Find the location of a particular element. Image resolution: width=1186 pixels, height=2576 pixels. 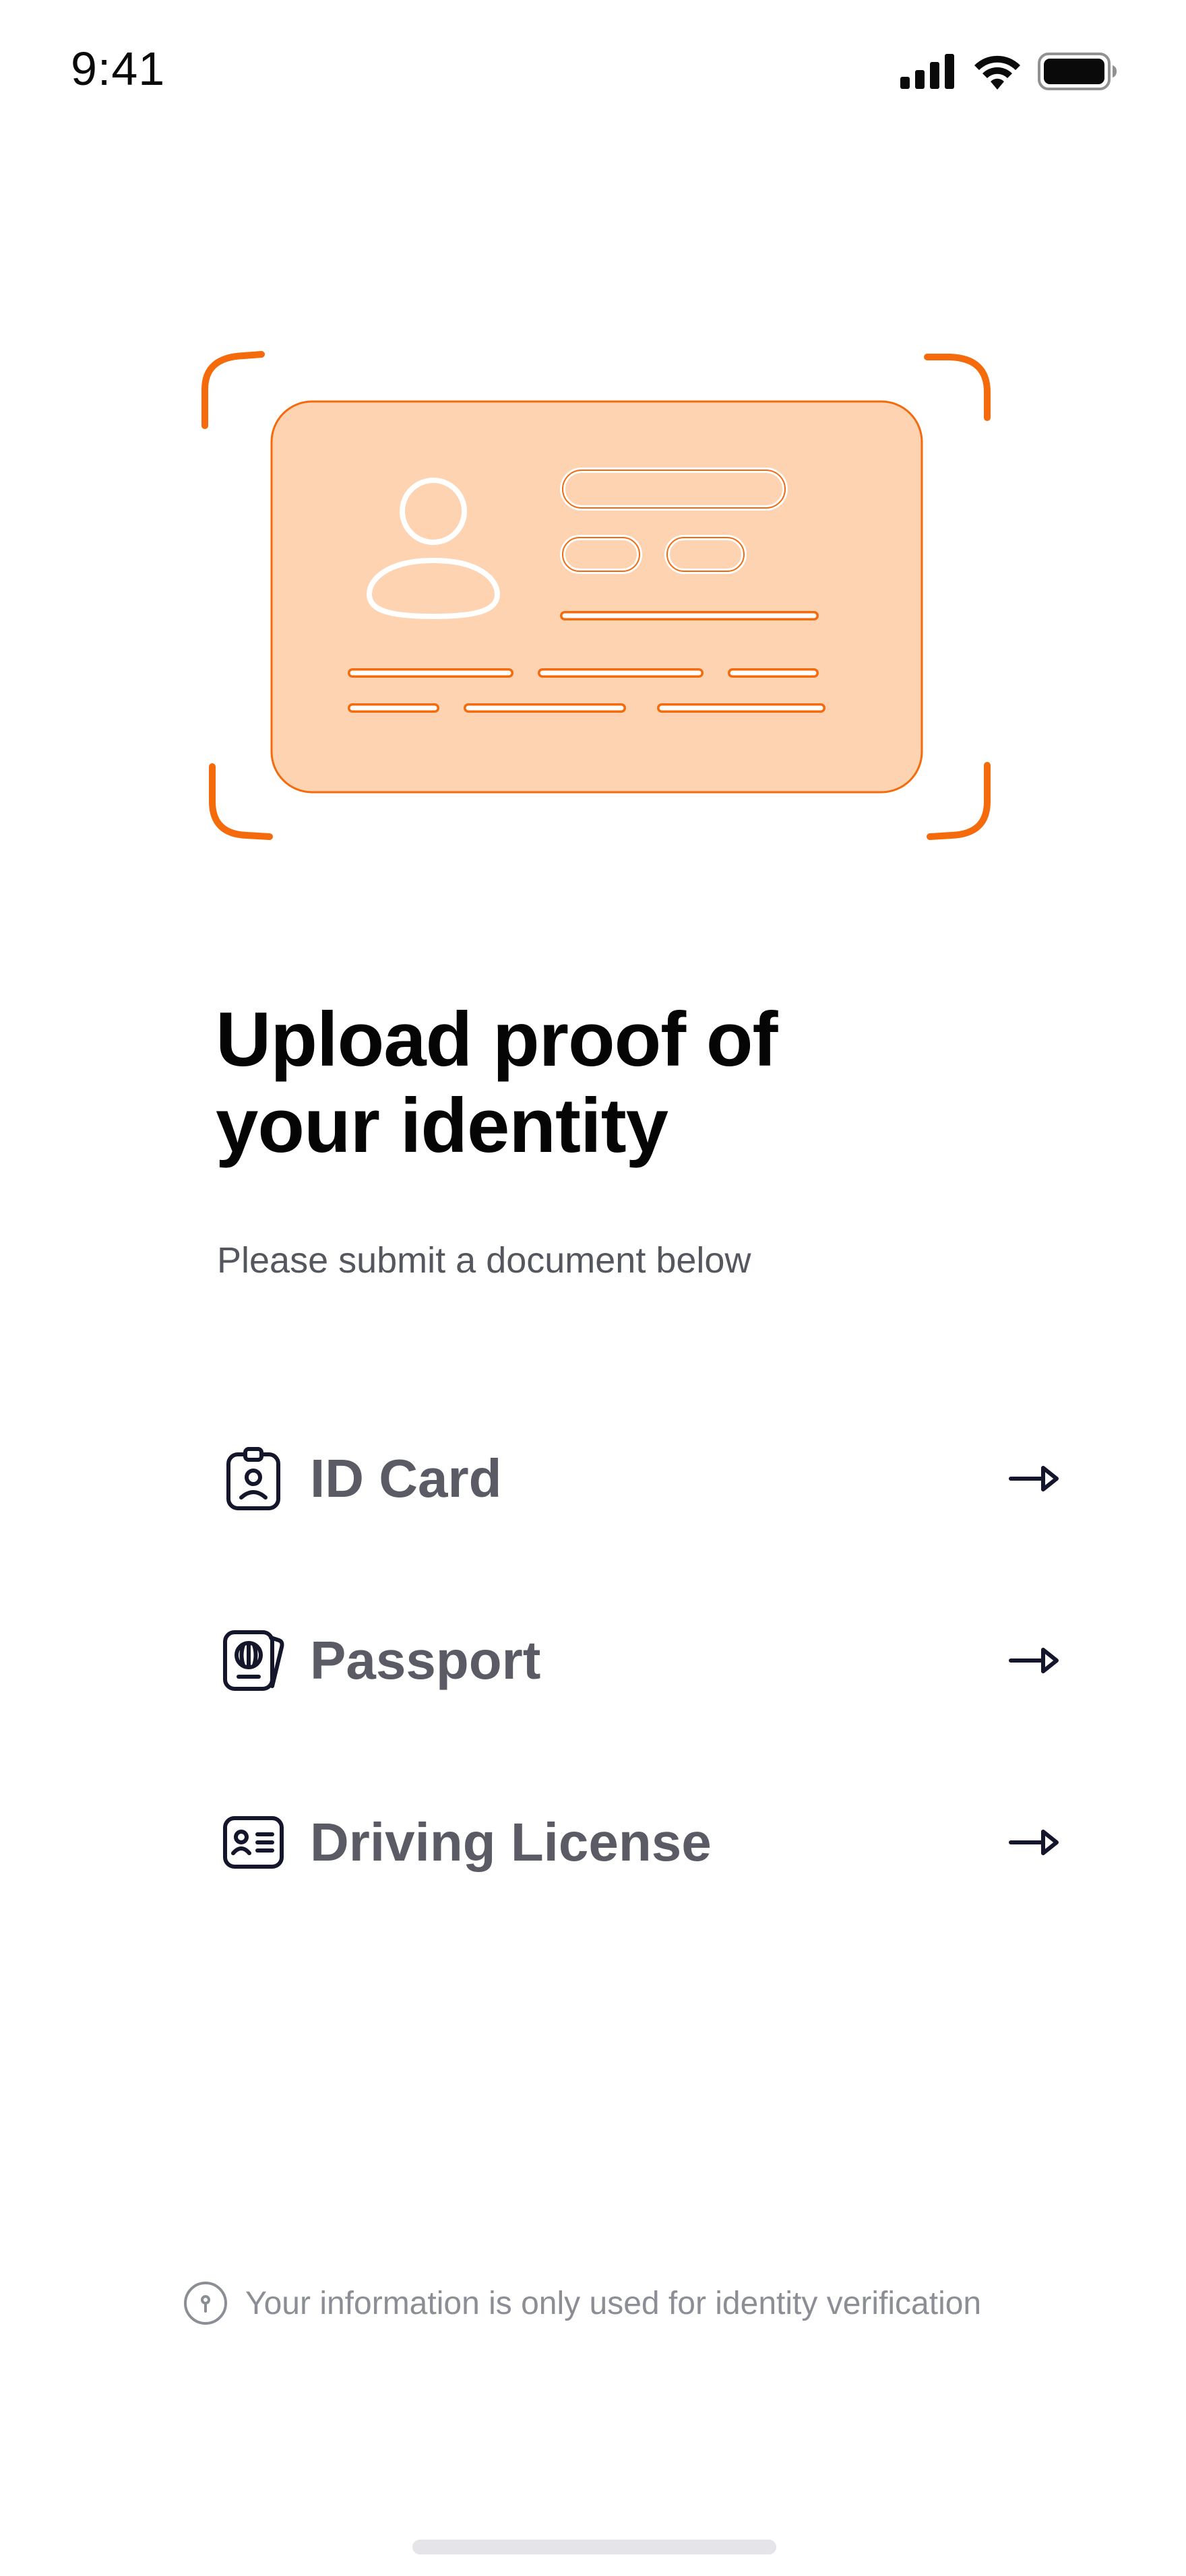

status-bar: 9:41 is located at coordinates (593, 67).